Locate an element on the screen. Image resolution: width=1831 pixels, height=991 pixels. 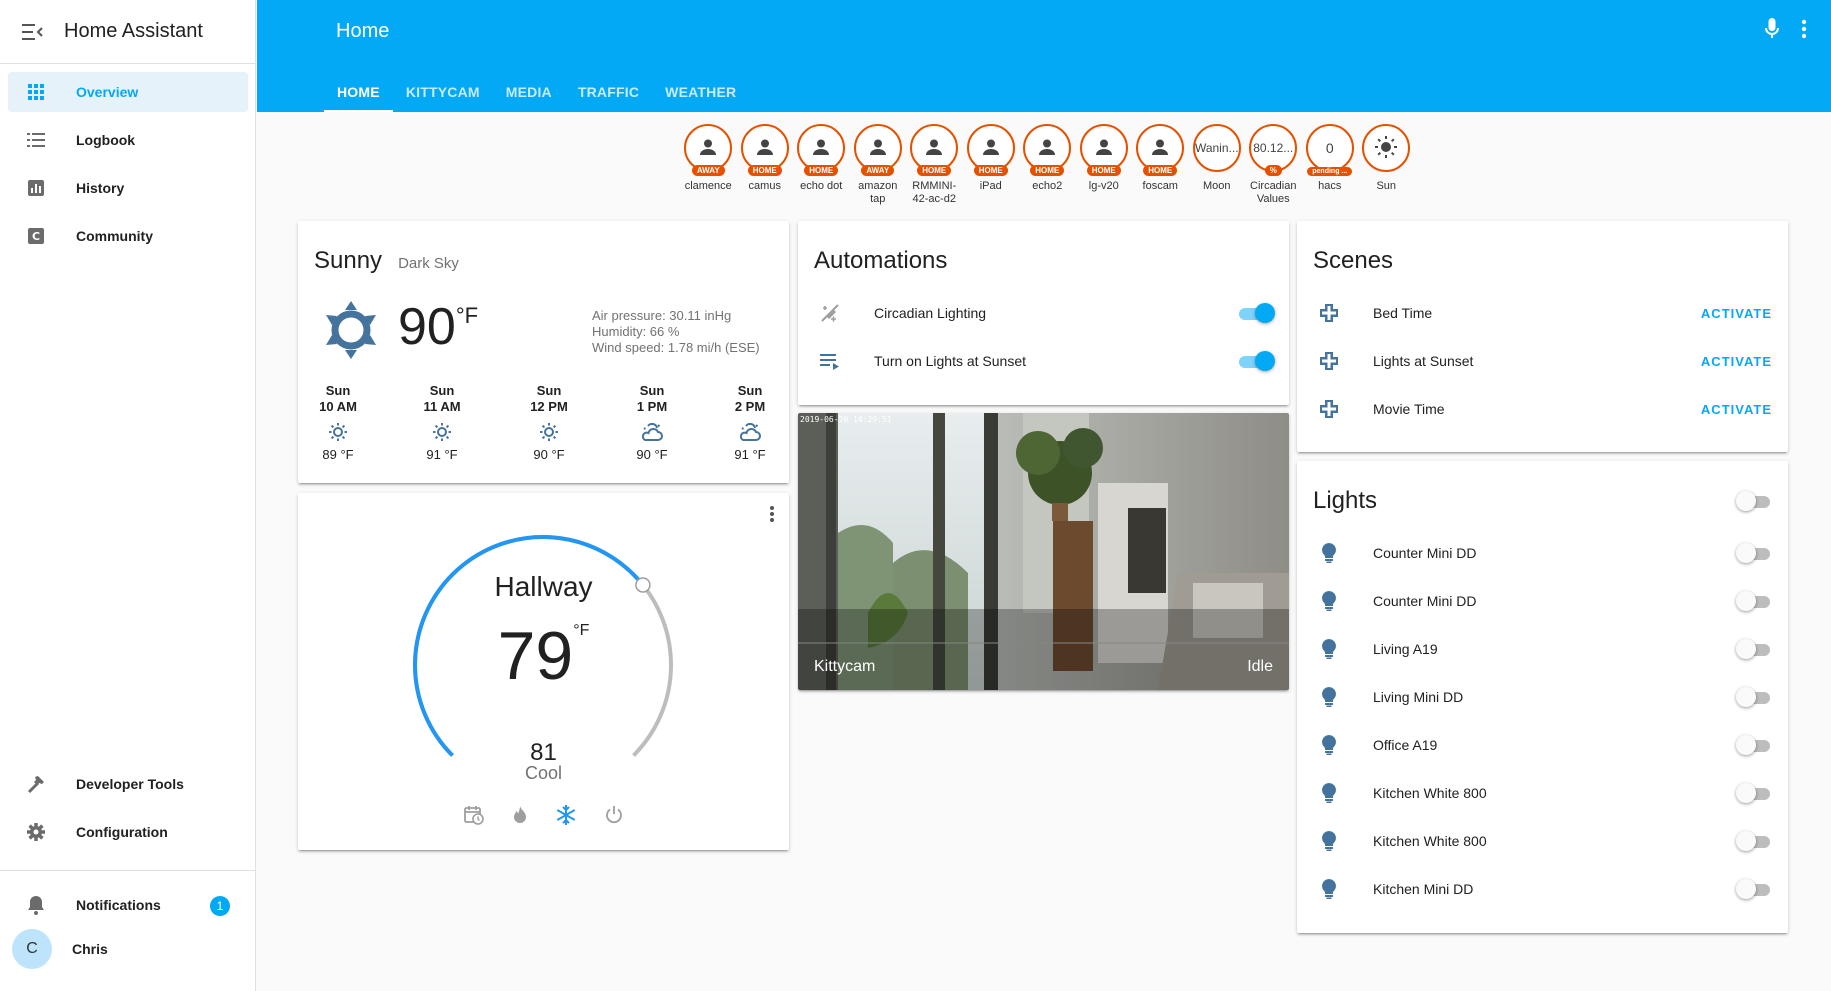
state-badge: HOME iPad is located at coordinates (991, 165).